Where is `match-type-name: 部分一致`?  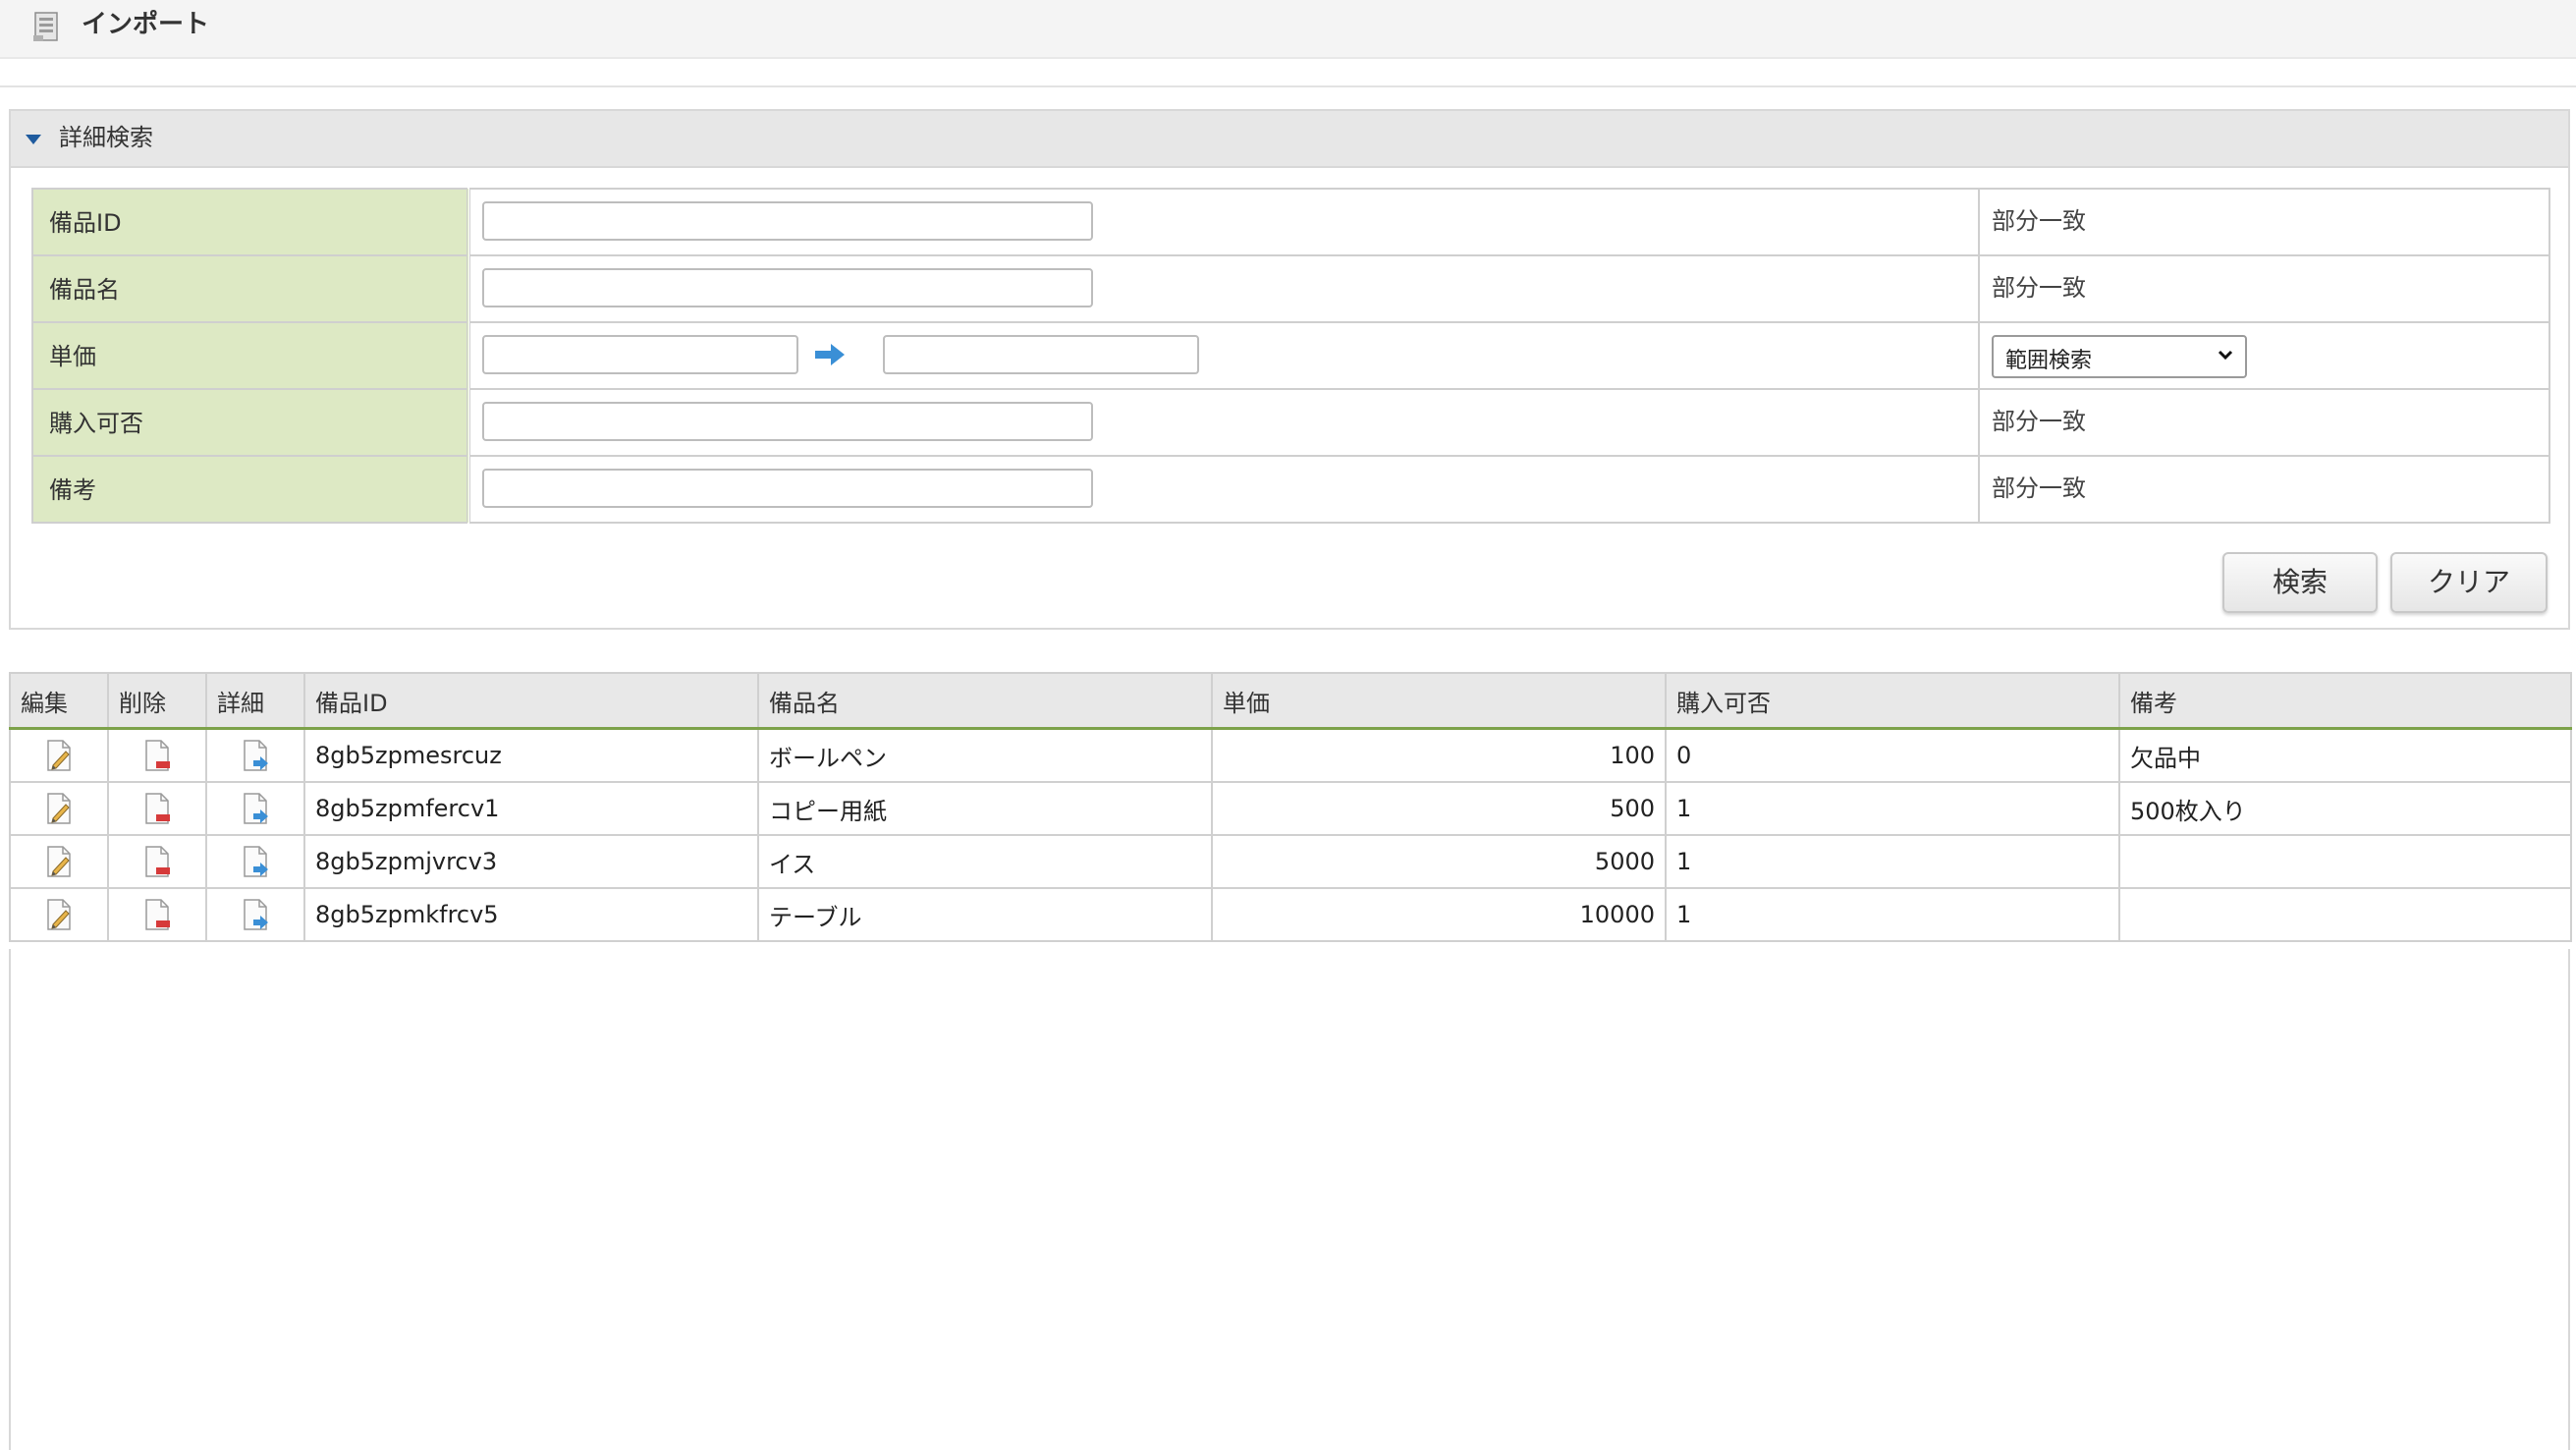 match-type-name: 部分一致 is located at coordinates (2264, 288).